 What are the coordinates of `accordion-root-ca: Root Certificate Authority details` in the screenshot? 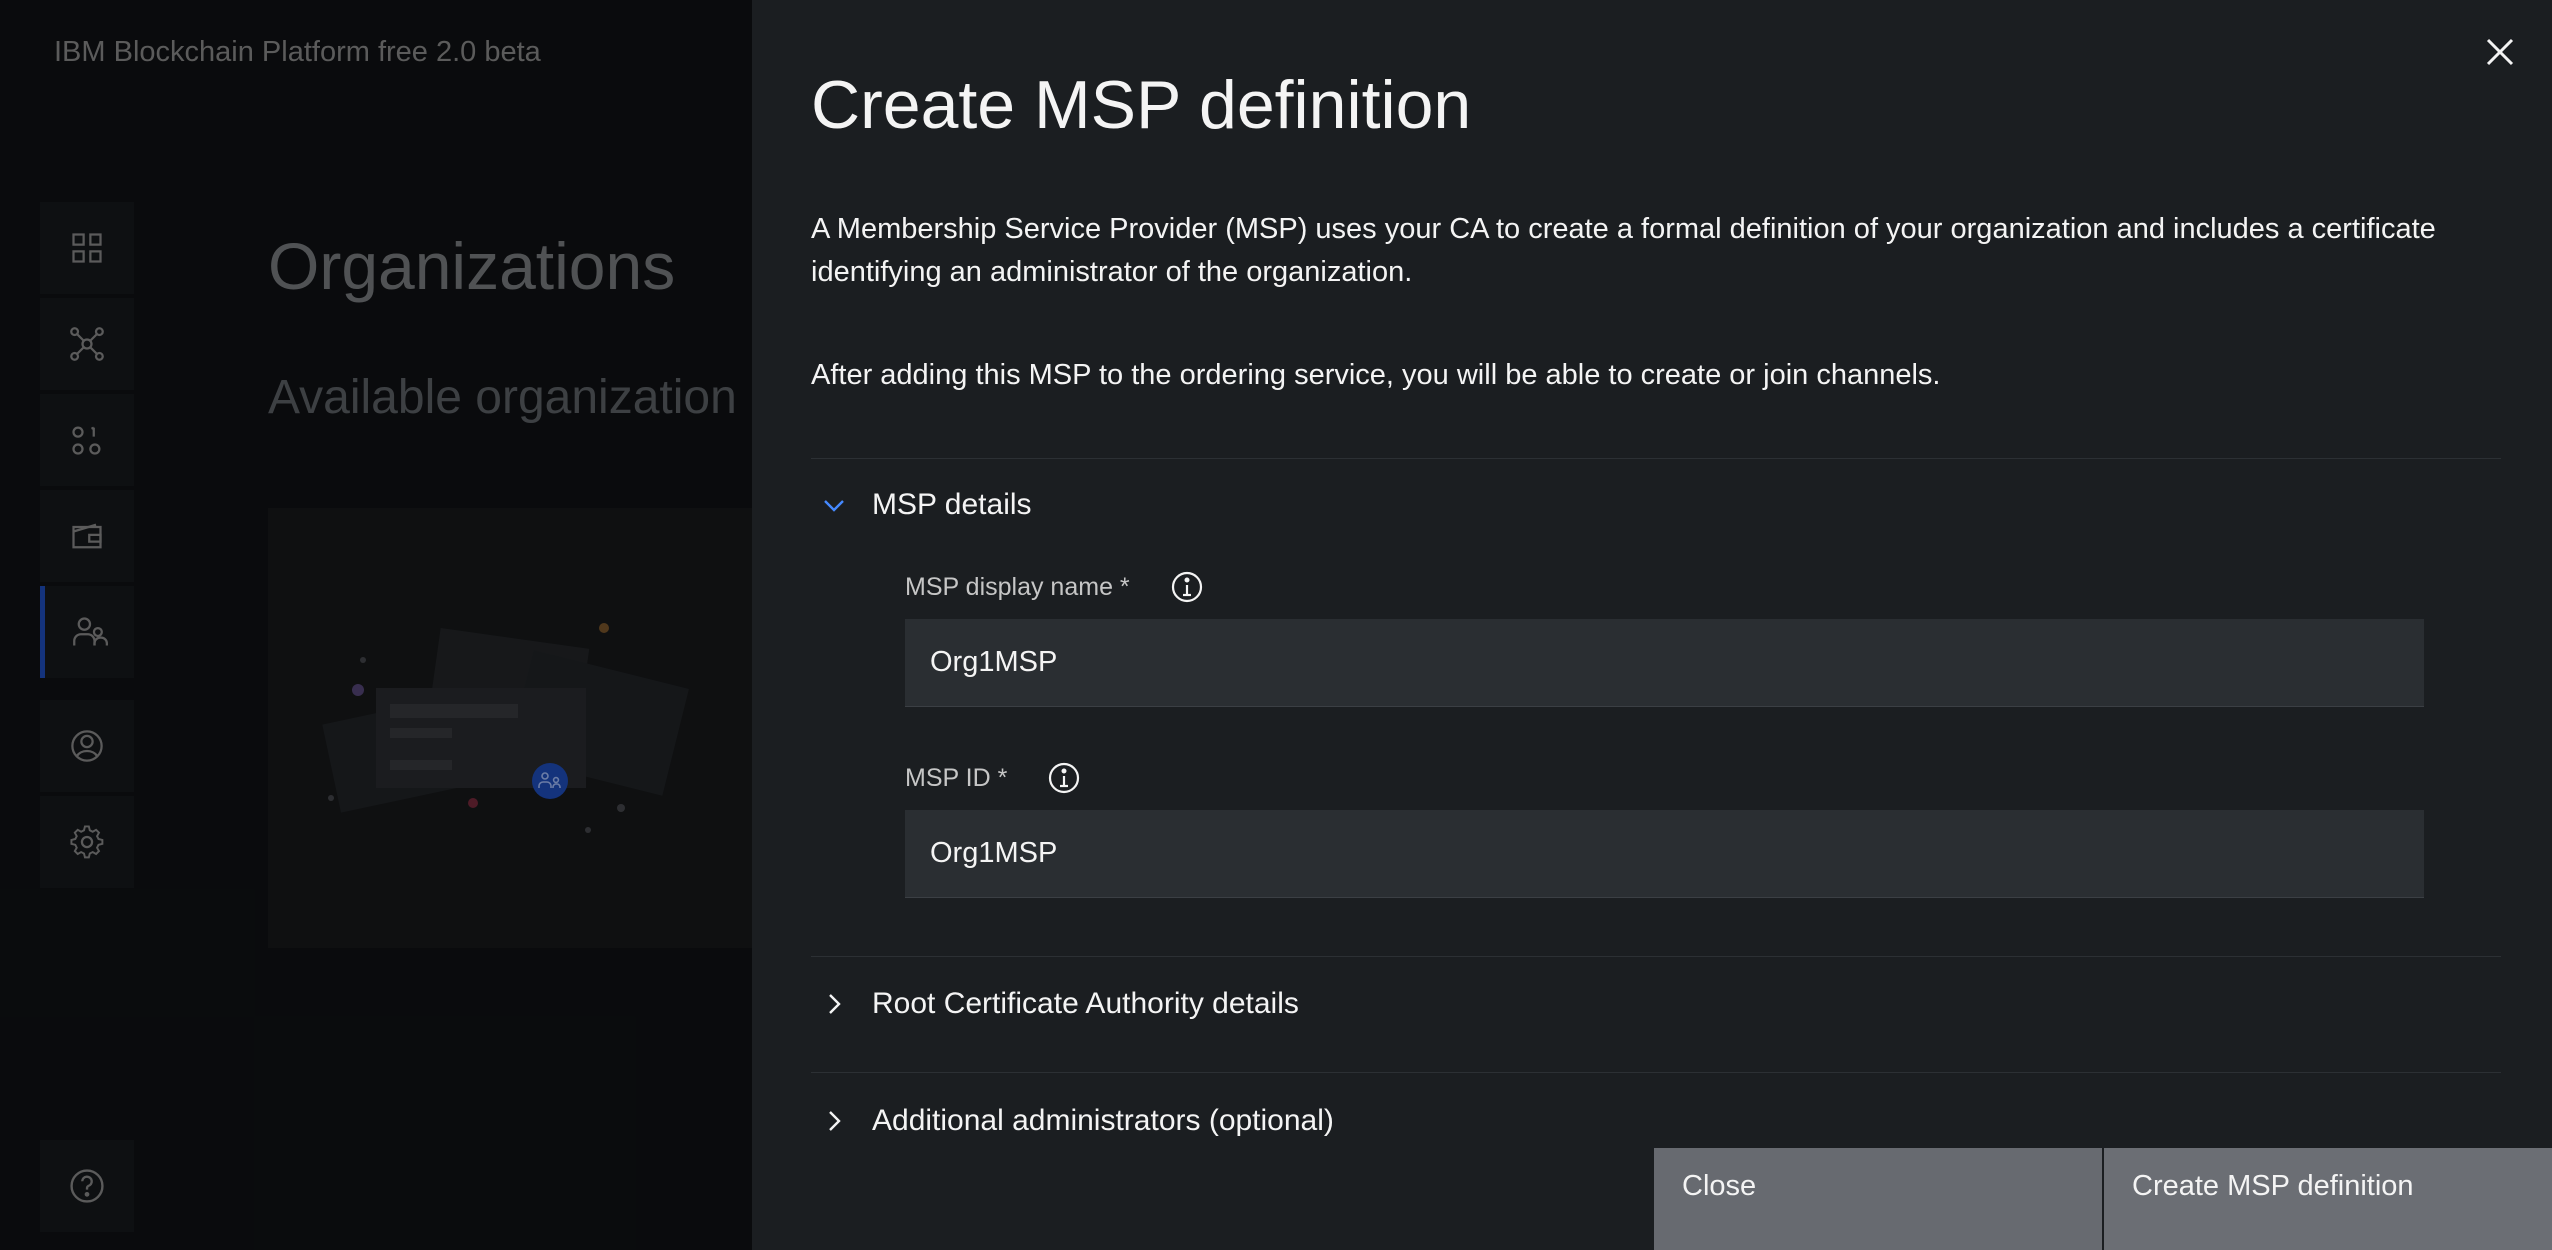 It's located at (1064, 1004).